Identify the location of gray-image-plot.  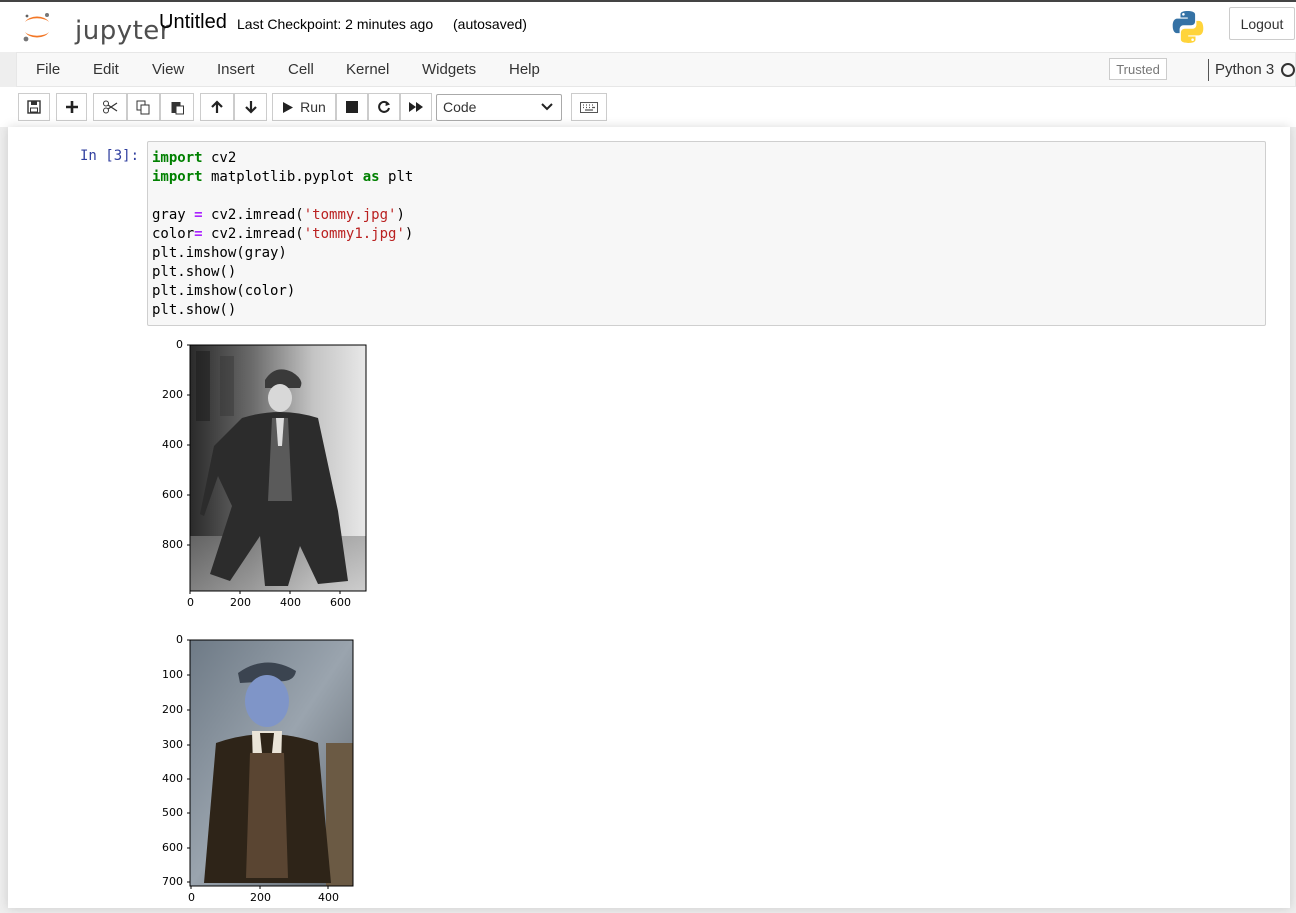
(277, 469).